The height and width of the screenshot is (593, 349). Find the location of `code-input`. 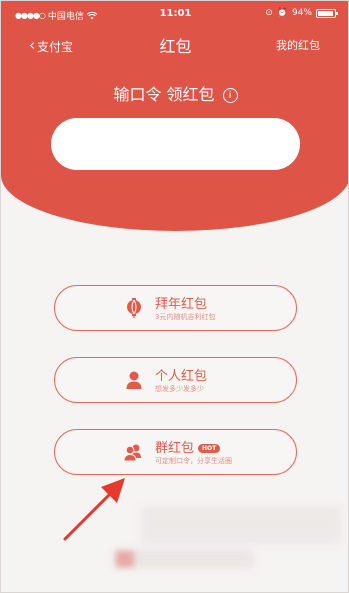

code-input is located at coordinates (175, 144).